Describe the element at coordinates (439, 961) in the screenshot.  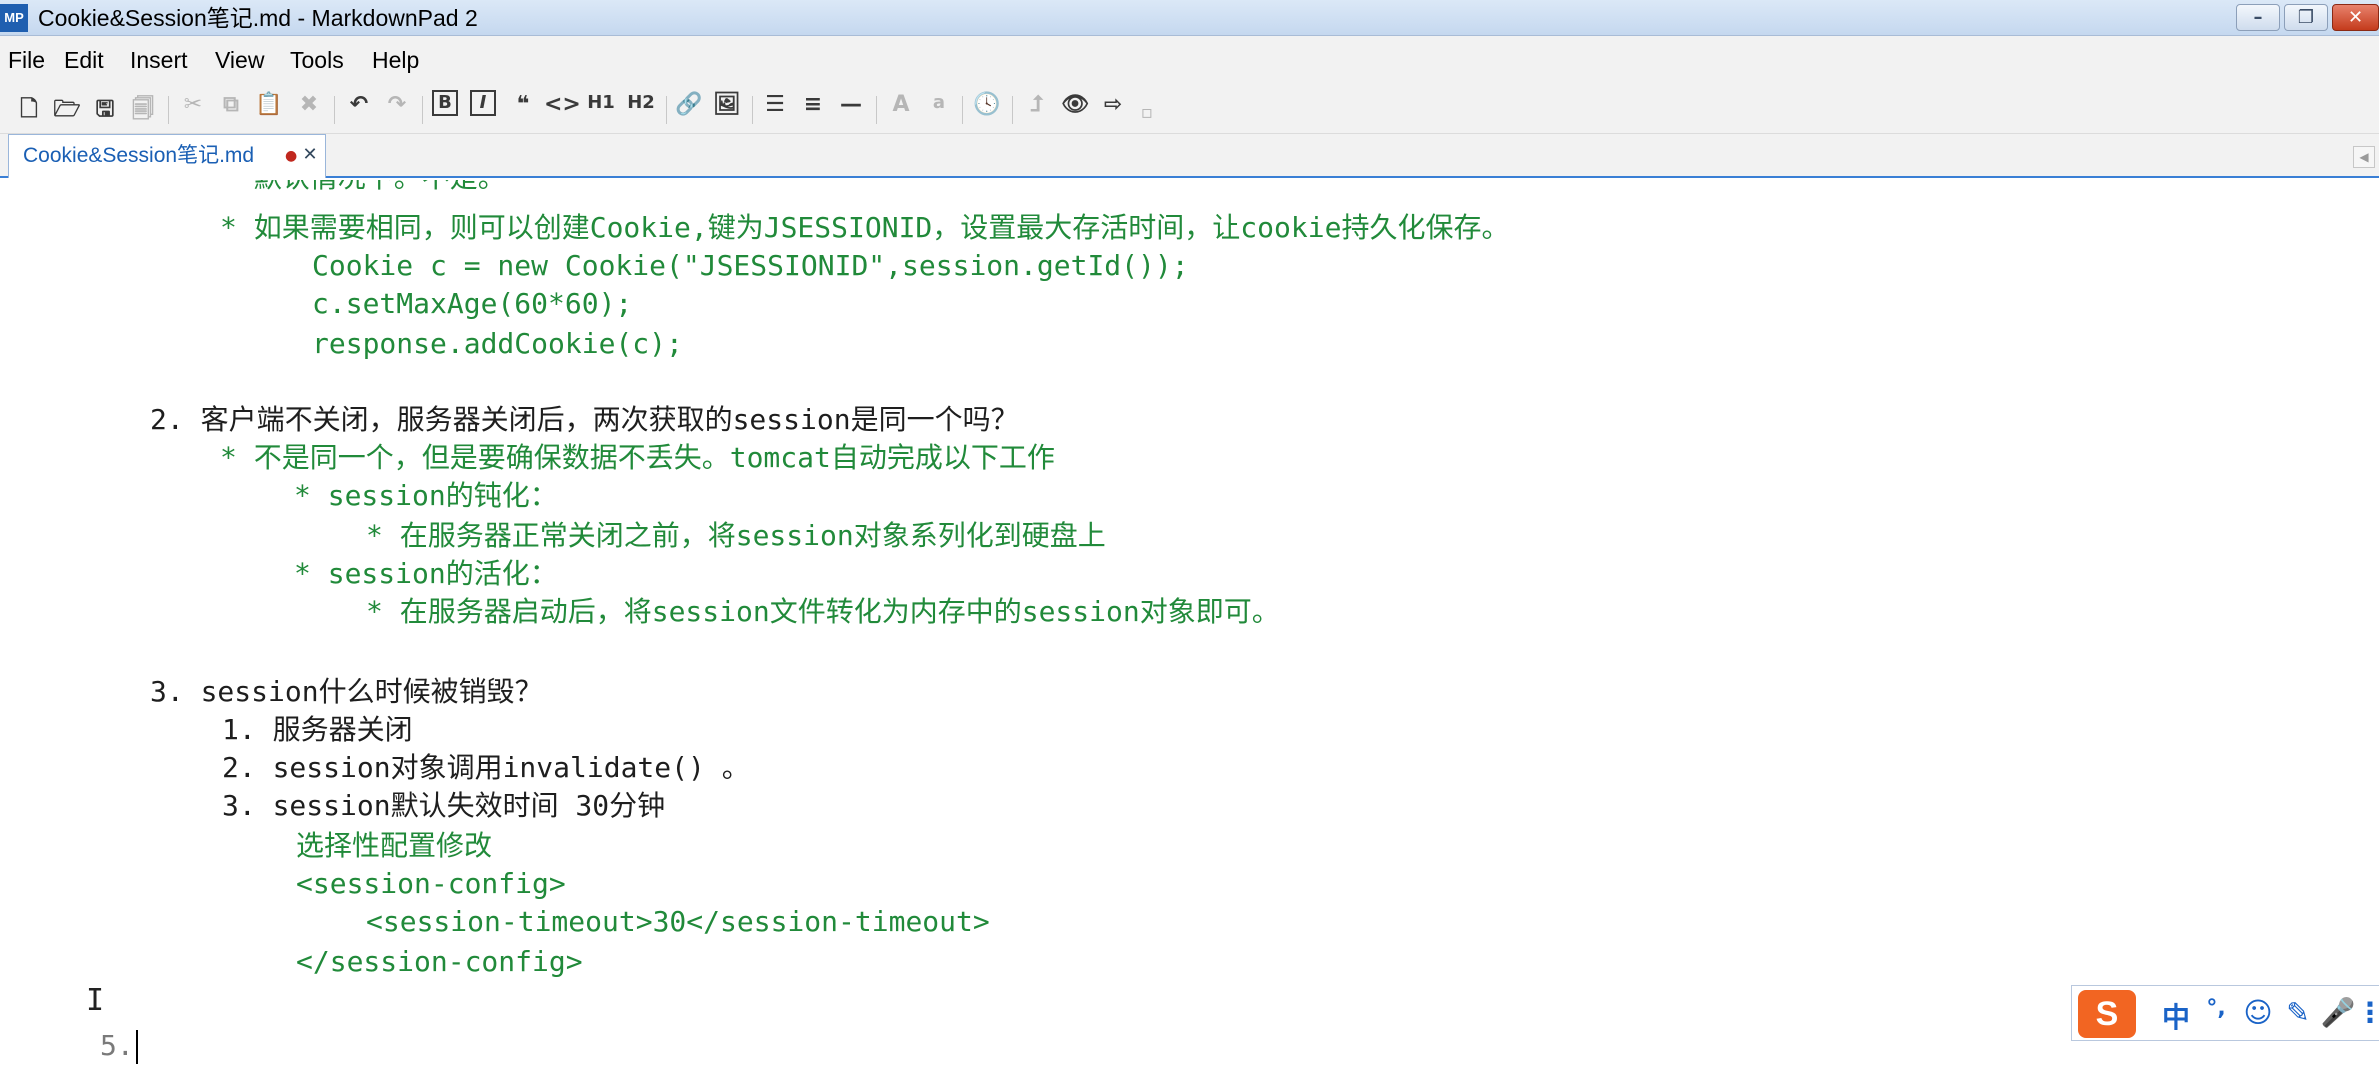
I see `editor-line: </session-config>` at that location.